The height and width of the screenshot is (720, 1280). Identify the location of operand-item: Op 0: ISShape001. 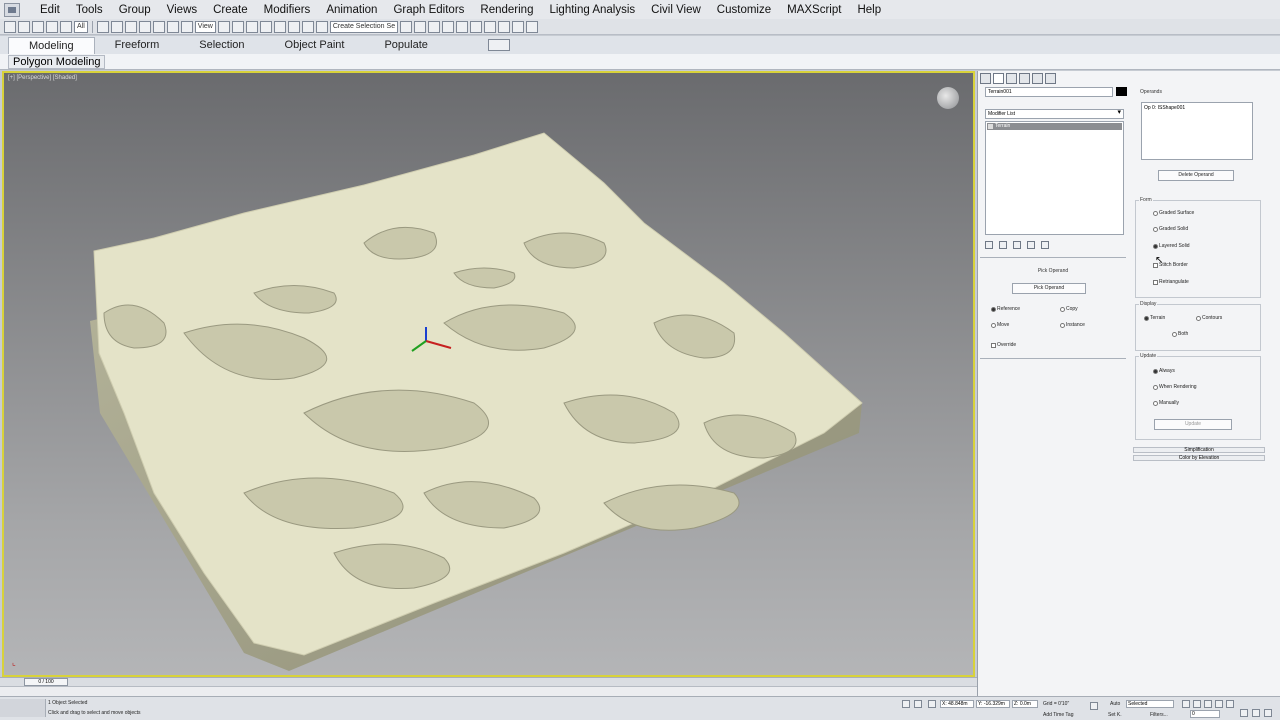
(1197, 108).